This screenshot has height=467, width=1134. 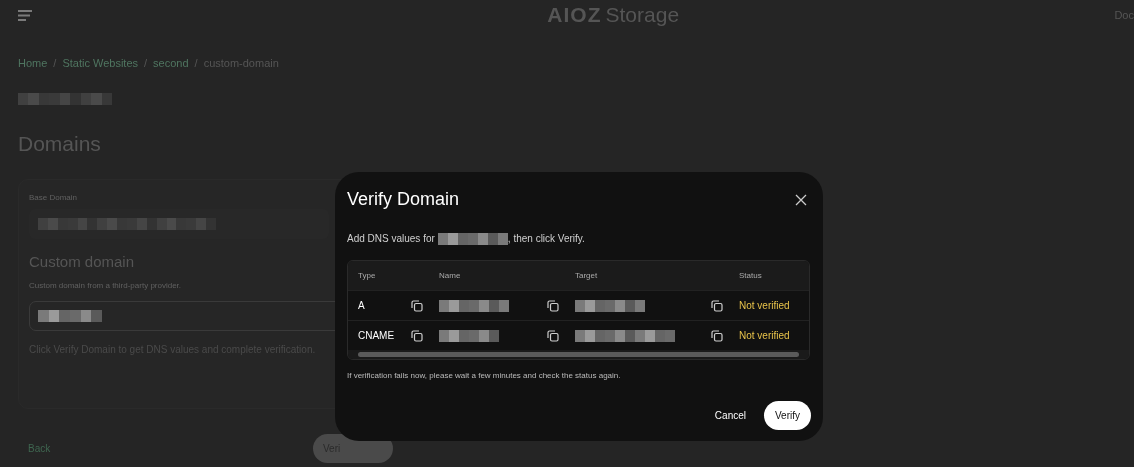 What do you see at coordinates (367, 275) in the screenshot?
I see `column-header: Type` at bounding box center [367, 275].